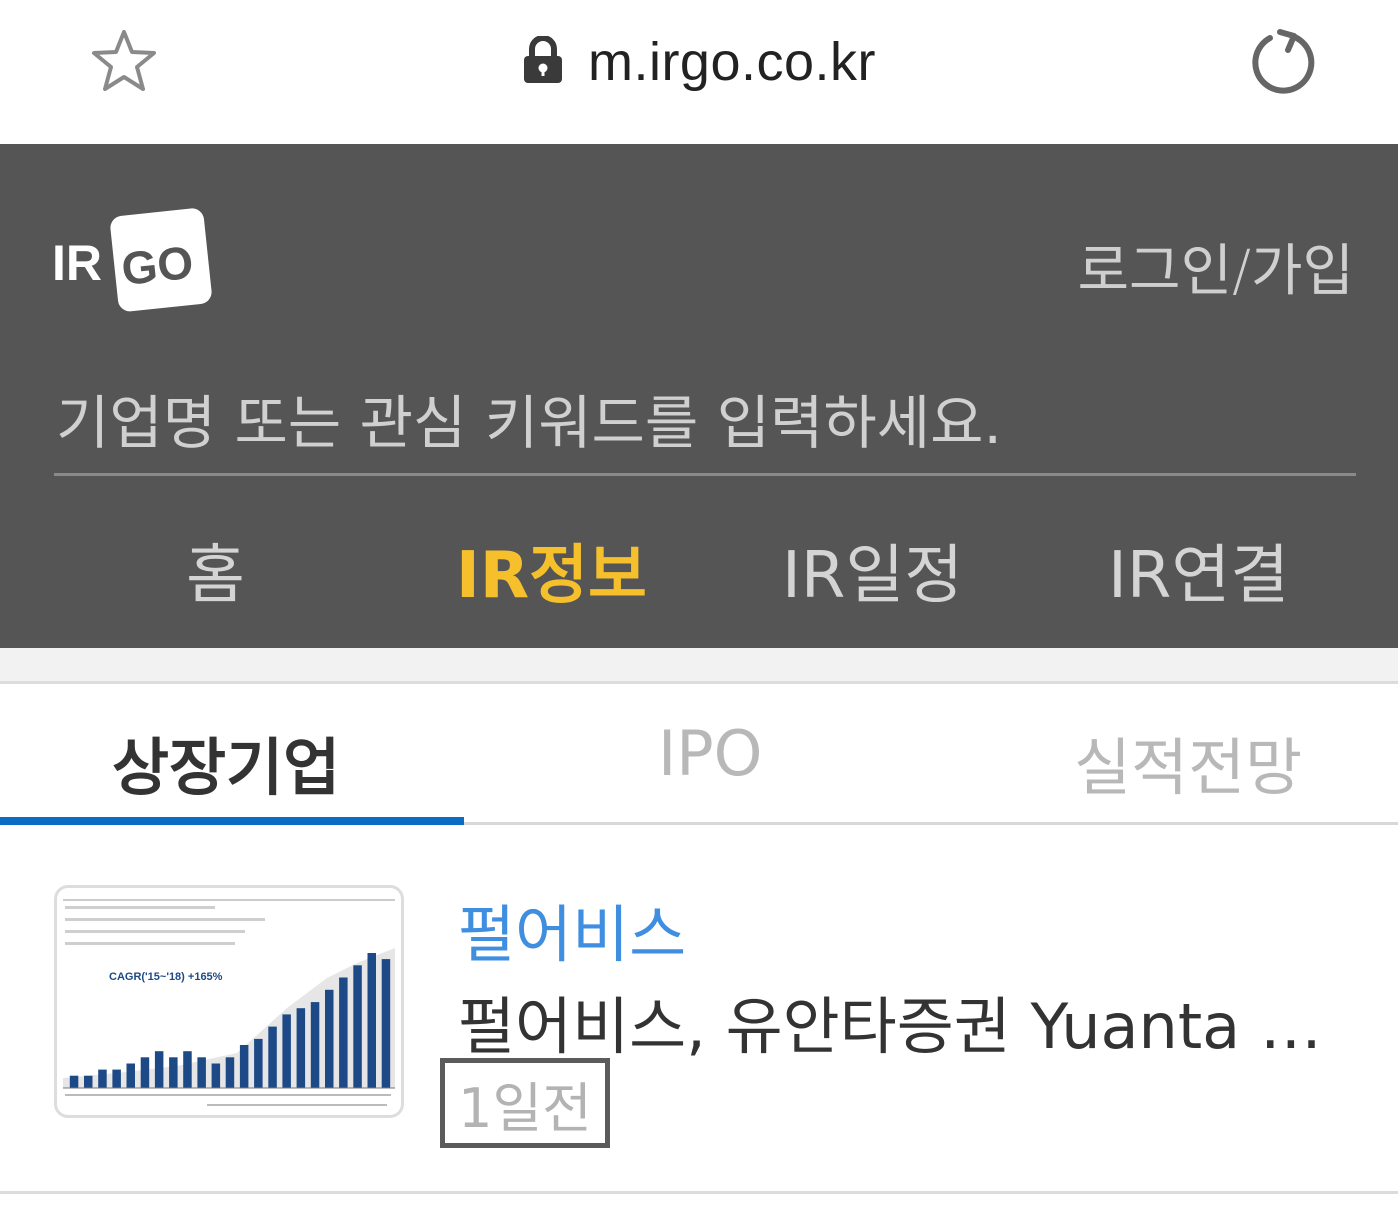 The width and height of the screenshot is (1398, 1206). Describe the element at coordinates (157, 265) in the screenshot. I see `svg-text: GO` at that location.